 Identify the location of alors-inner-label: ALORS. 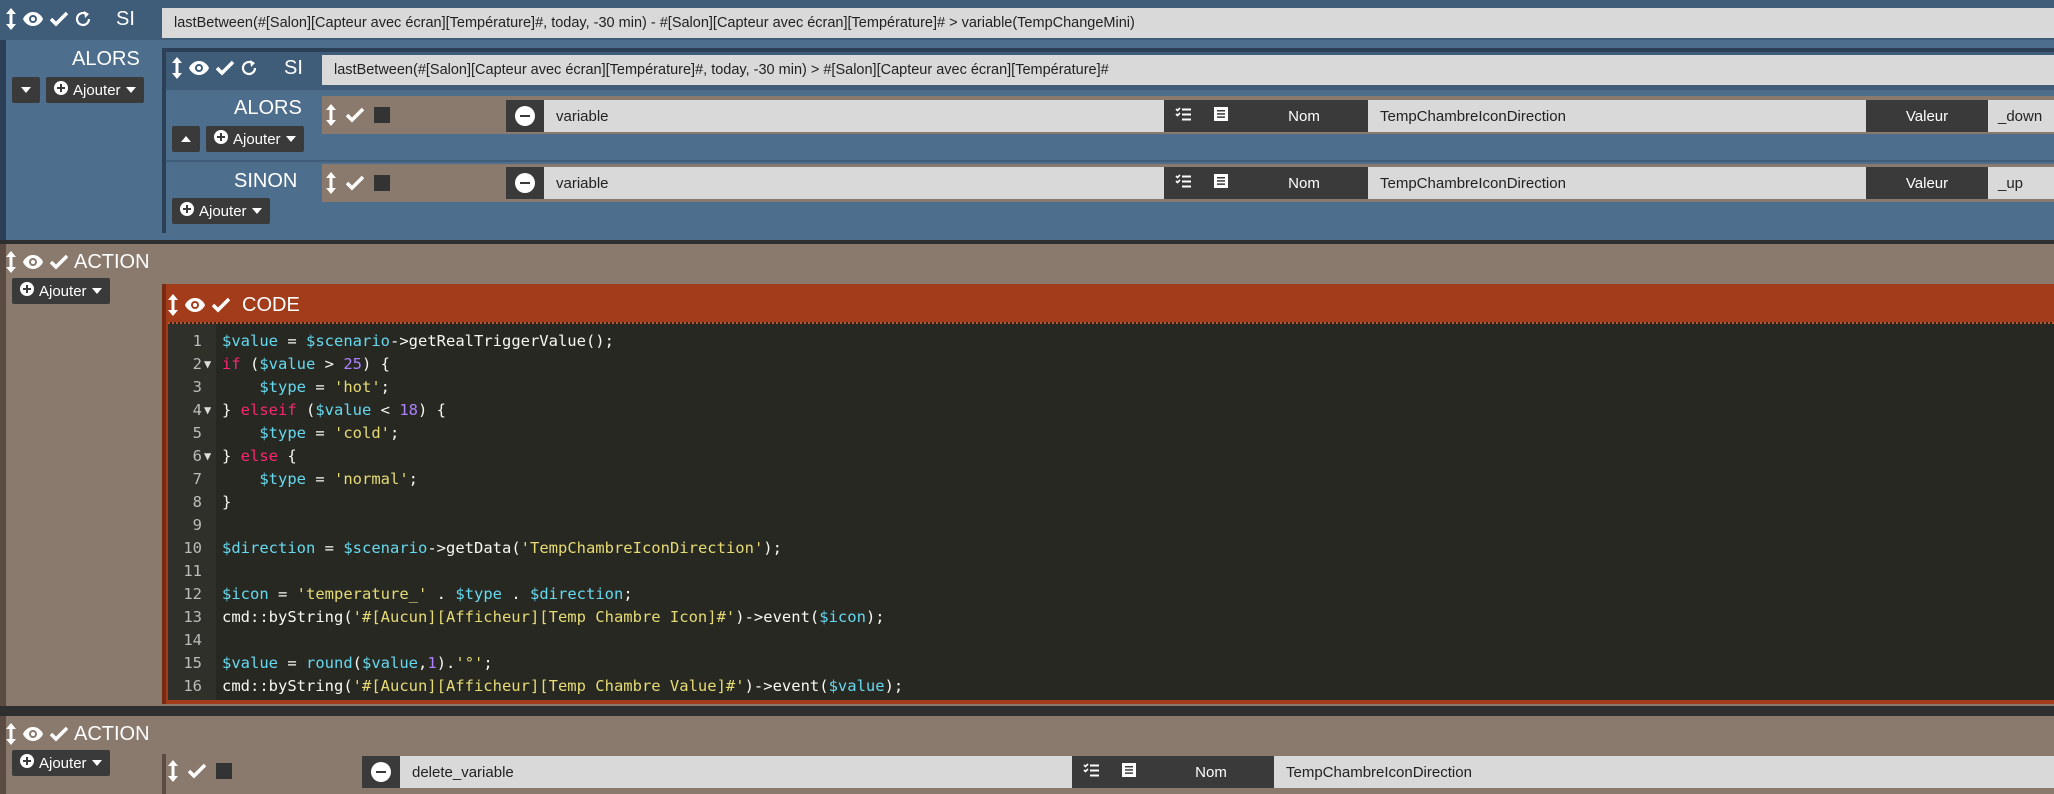
(268, 108).